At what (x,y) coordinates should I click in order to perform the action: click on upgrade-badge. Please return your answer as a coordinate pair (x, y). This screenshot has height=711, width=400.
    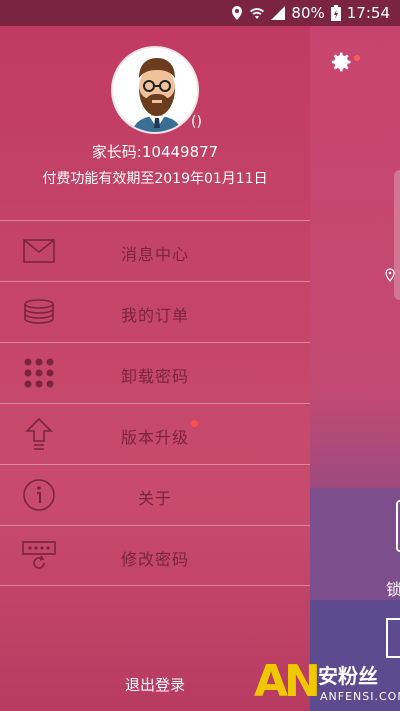
    Looking at the image, I should click on (194, 423).